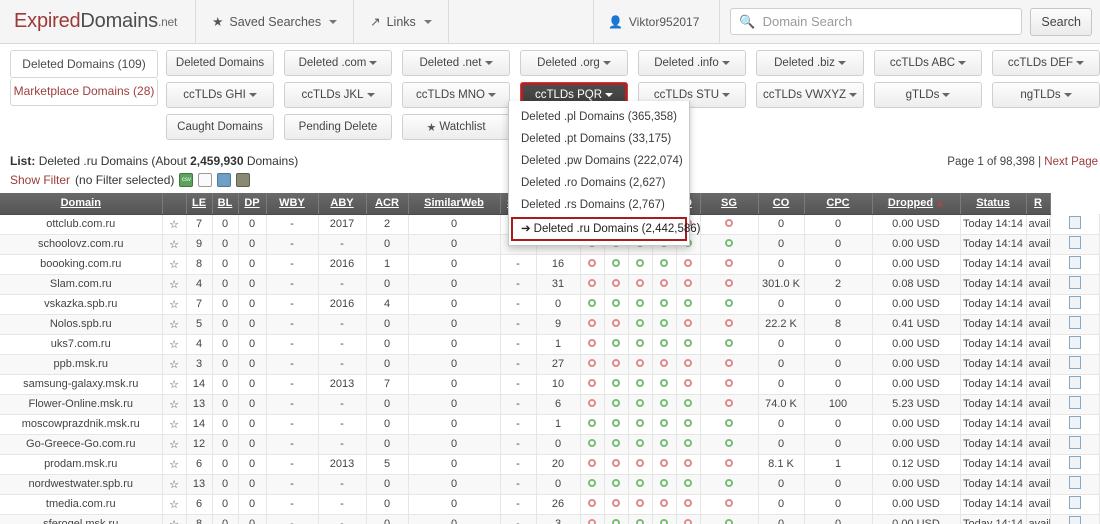 This screenshot has height=524, width=1100. I want to click on col-le: LE, so click(199, 204).